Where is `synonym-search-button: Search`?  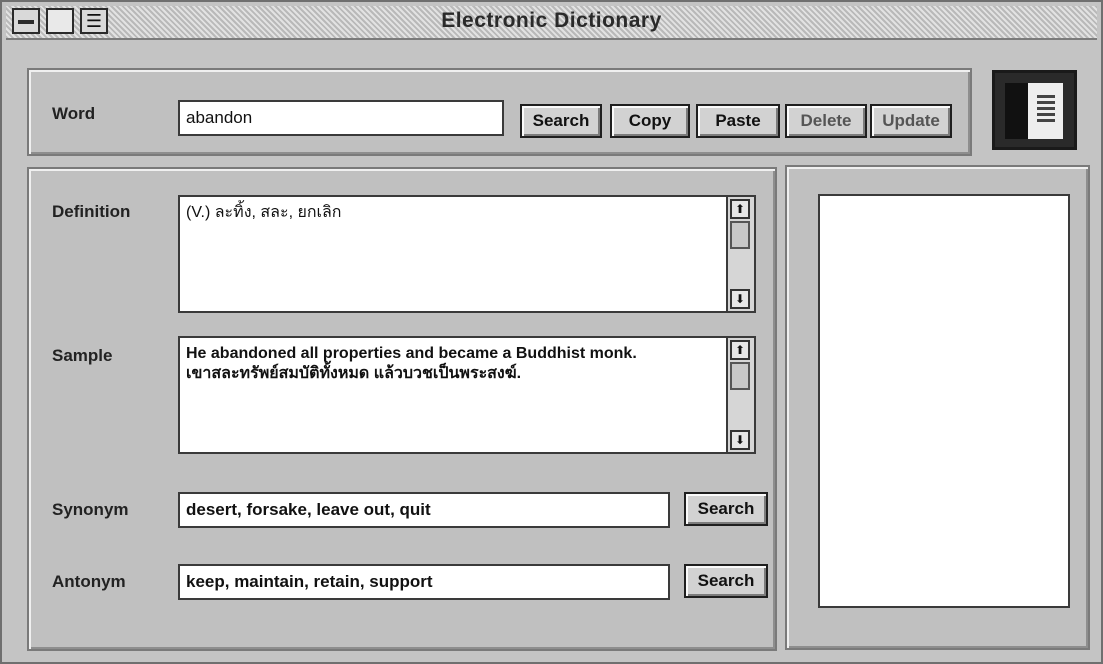
synonym-search-button: Search is located at coordinates (726, 509).